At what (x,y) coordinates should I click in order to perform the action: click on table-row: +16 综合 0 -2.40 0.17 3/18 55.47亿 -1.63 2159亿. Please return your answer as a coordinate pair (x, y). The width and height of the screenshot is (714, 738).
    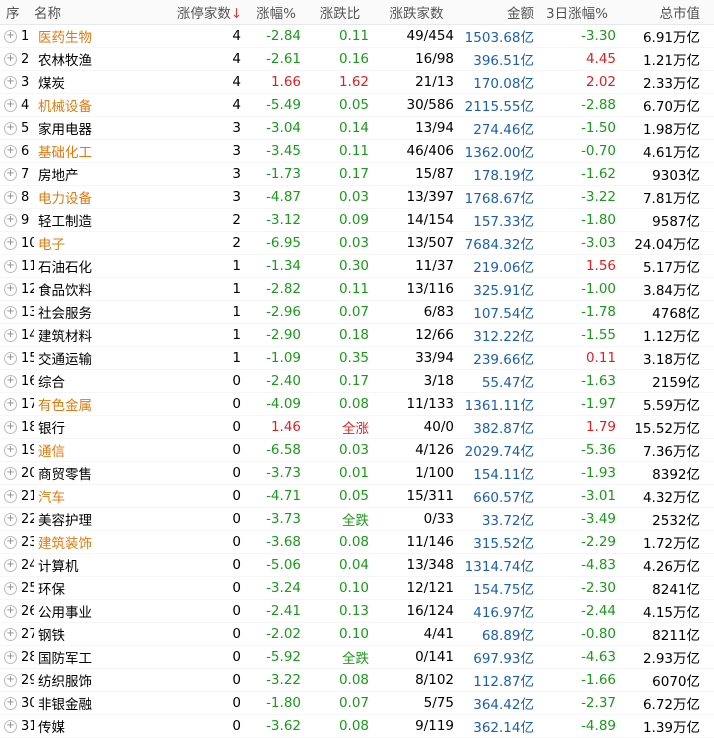
    Looking at the image, I should click on (357, 381).